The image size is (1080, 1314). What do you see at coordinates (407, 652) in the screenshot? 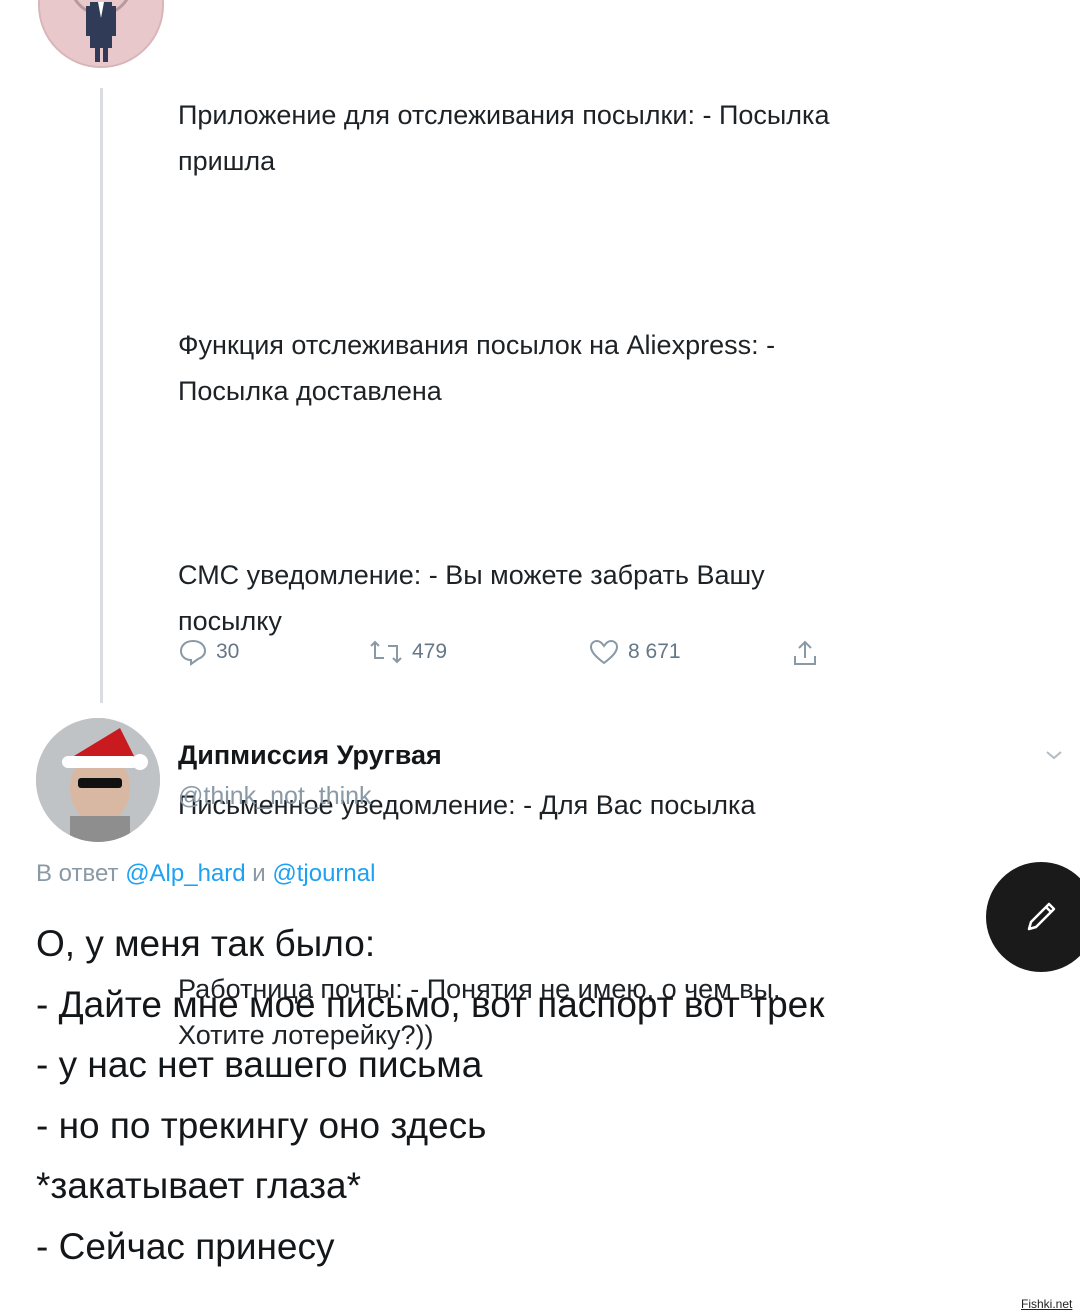
I see `retweet-button: 479` at bounding box center [407, 652].